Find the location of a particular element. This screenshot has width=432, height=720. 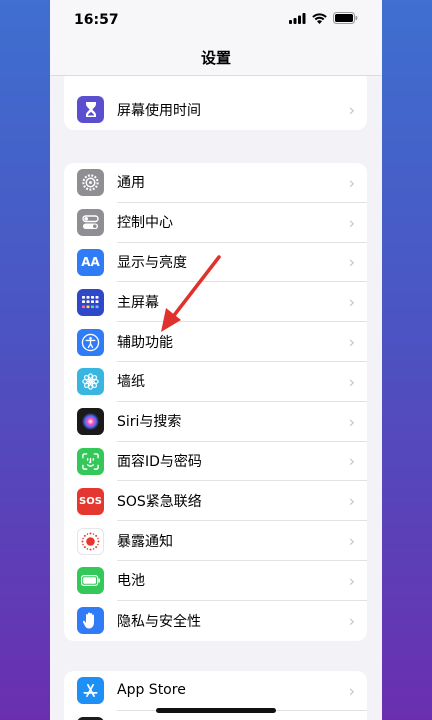

annotation-arrow-icon is located at coordinates (191, 293).